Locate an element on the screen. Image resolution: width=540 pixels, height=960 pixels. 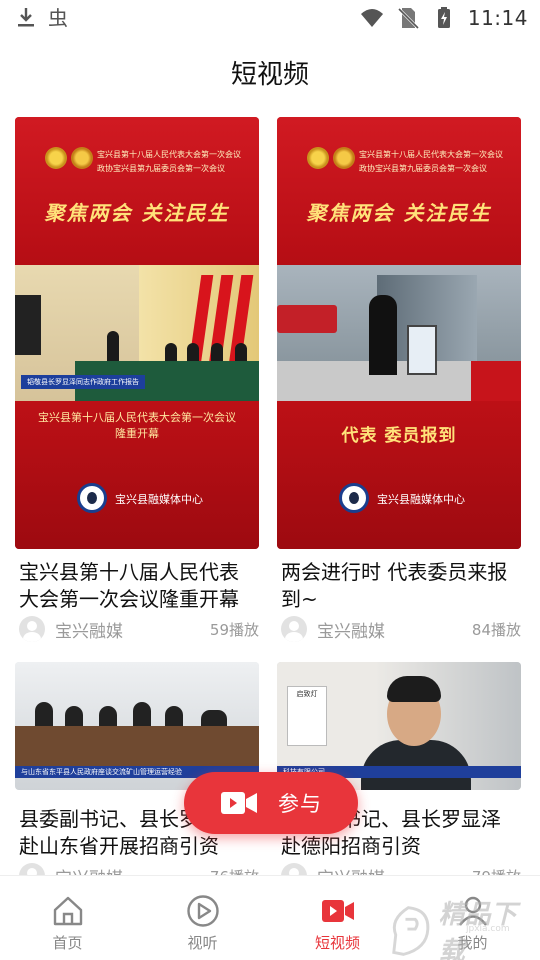
thumbnail-subtitle: 宝兴县第十八届人民代表大会第一次会议 is located at coordinates (137, 417).